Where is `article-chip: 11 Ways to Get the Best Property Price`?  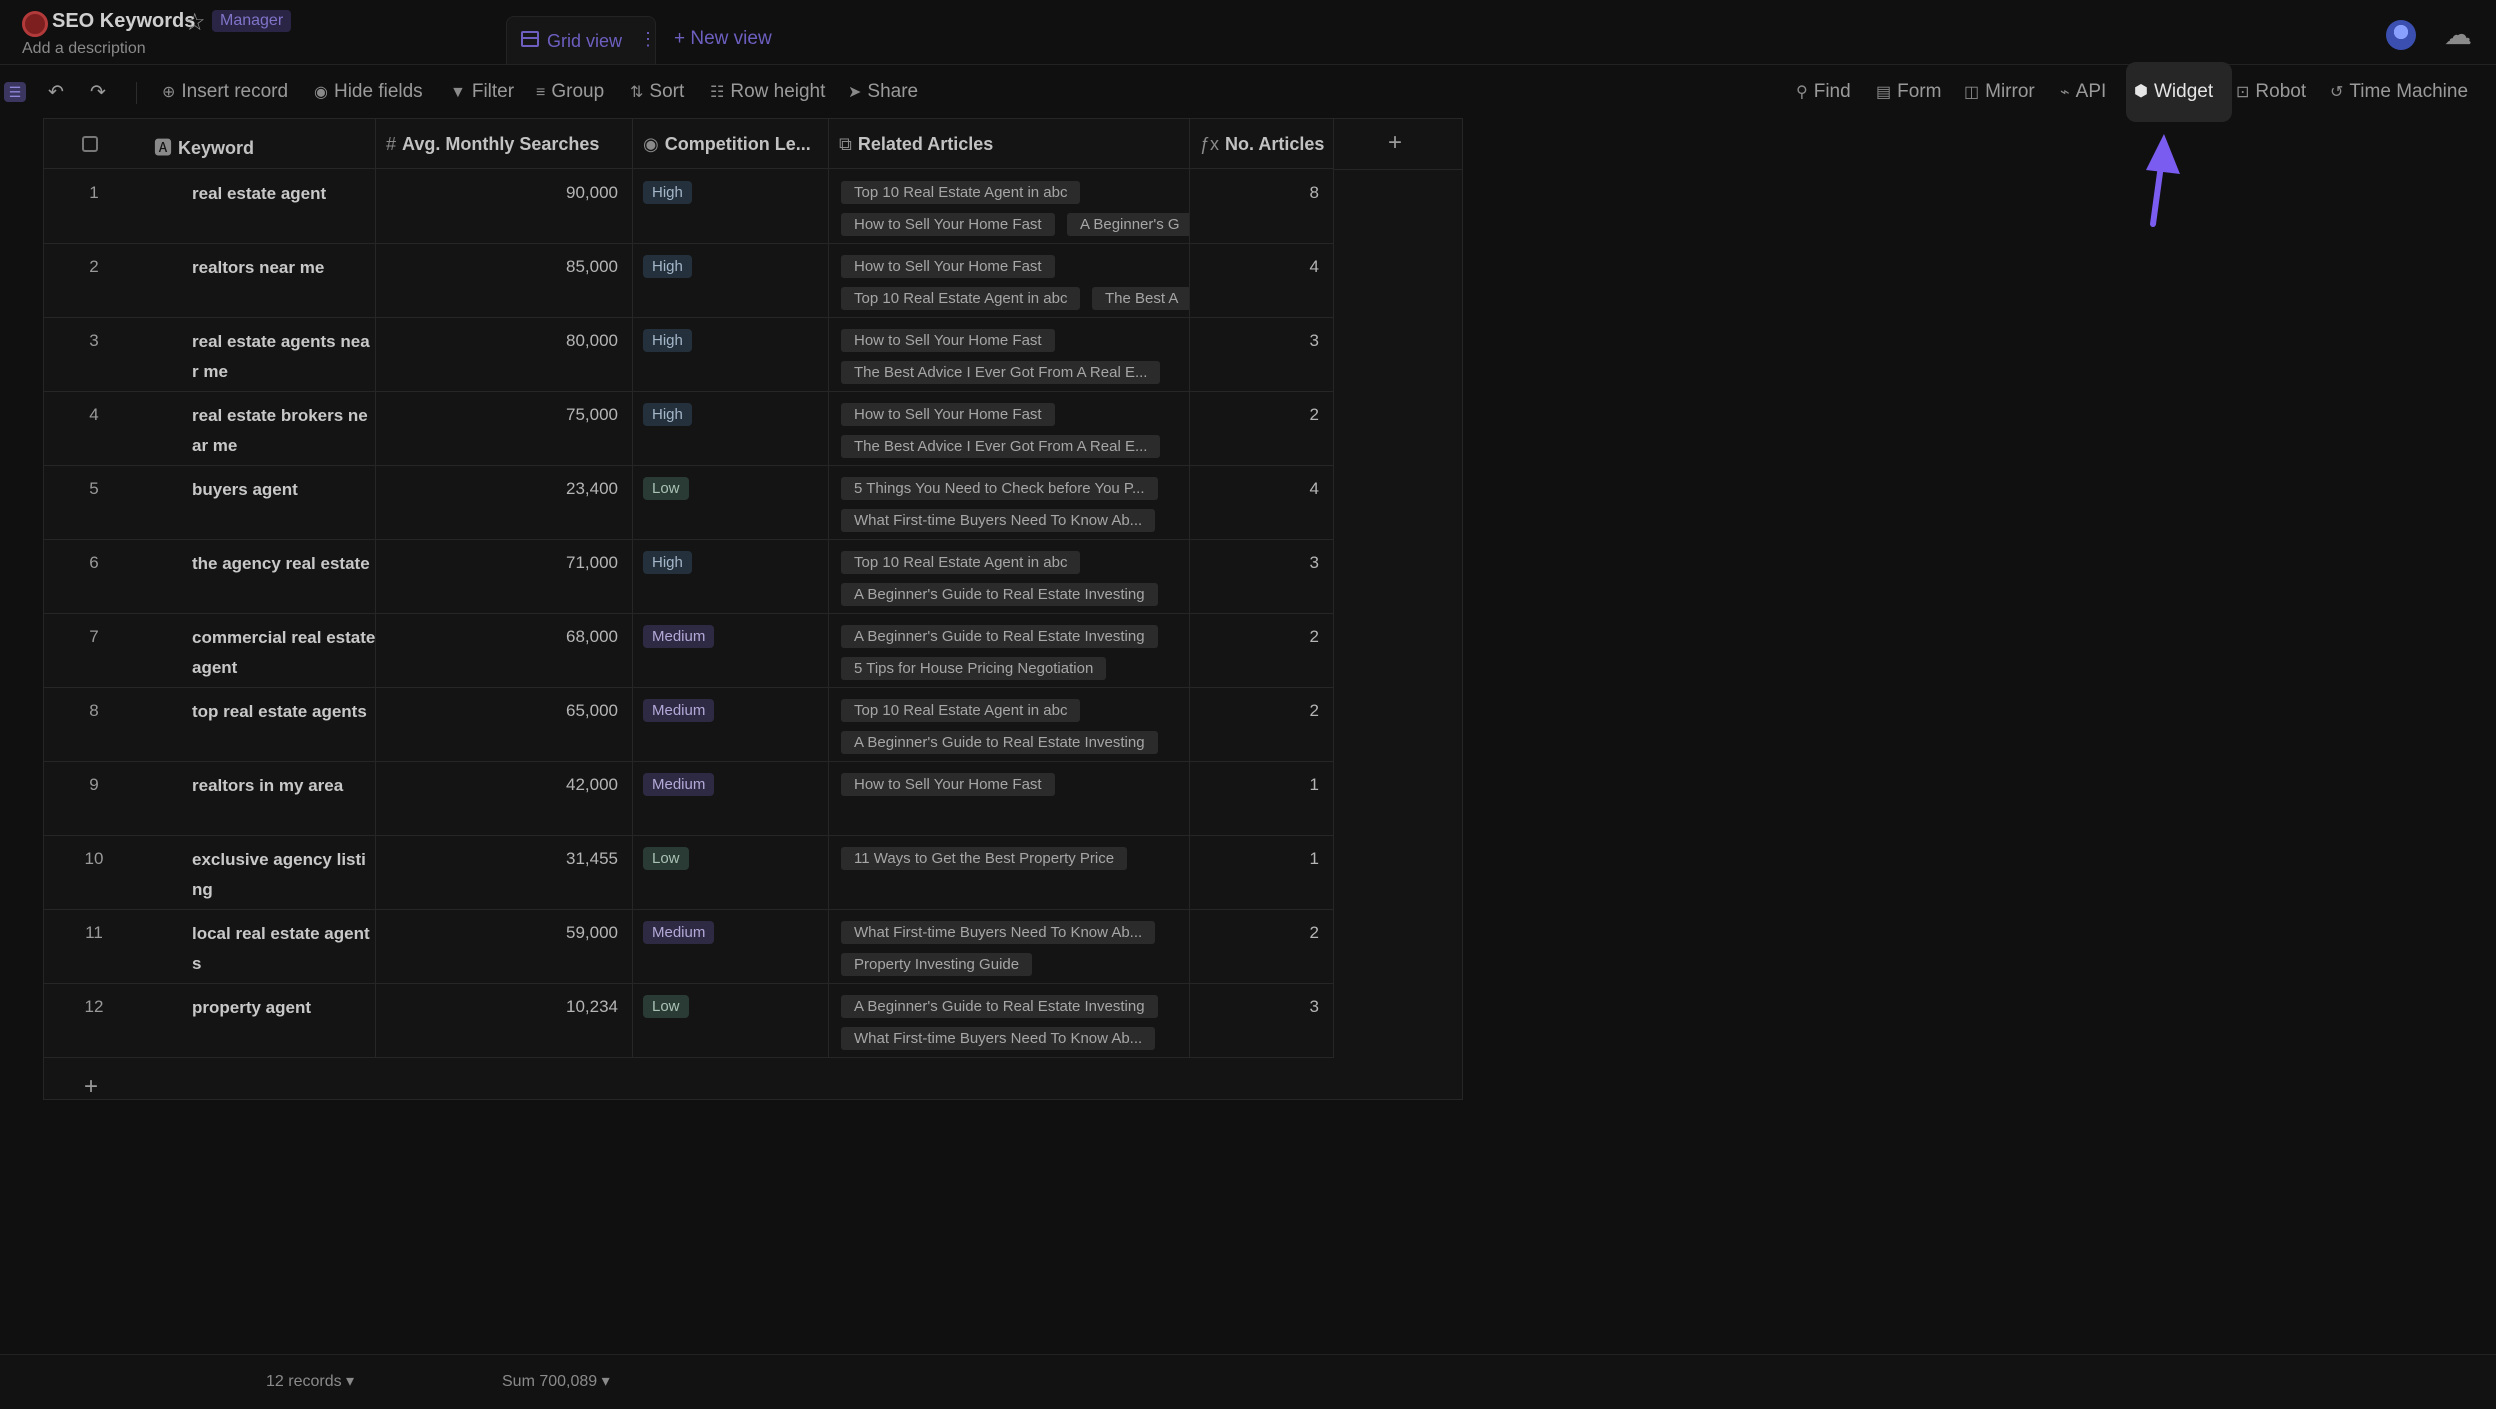
article-chip: 11 Ways to Get the Best Property Price is located at coordinates (984, 858).